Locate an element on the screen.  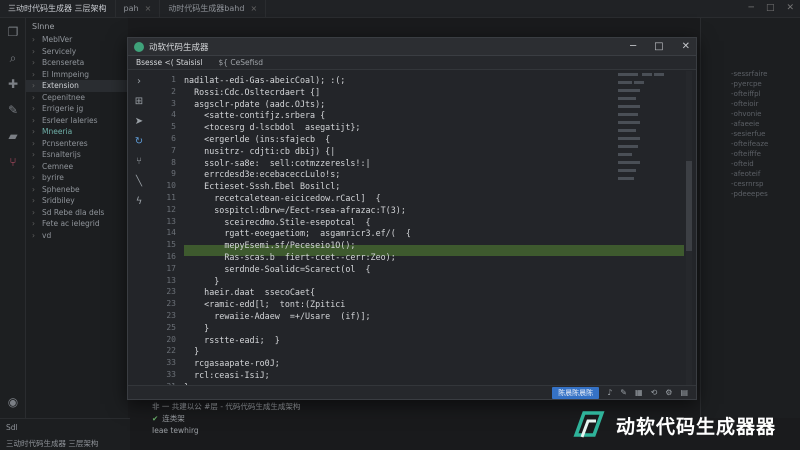
edit-icon: ╲ is located at coordinates (139, 182).